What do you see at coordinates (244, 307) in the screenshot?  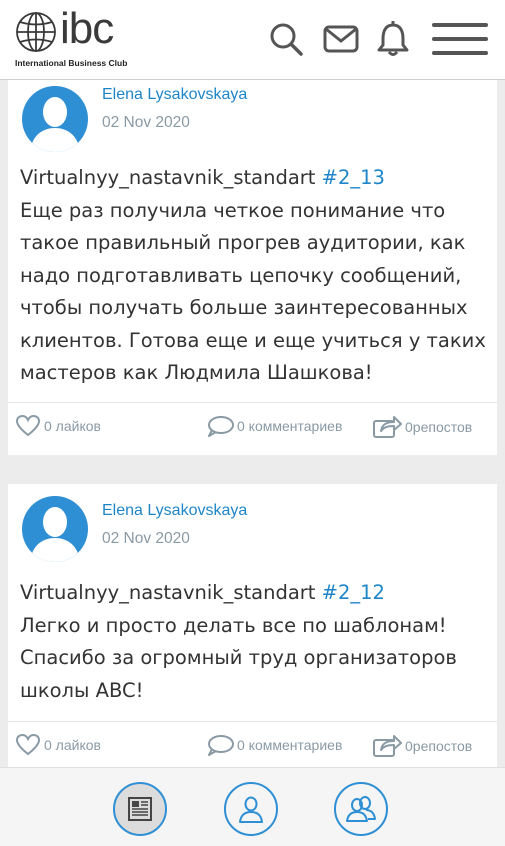 I see `post-line: чтобы получать больше заинтересованных` at bounding box center [244, 307].